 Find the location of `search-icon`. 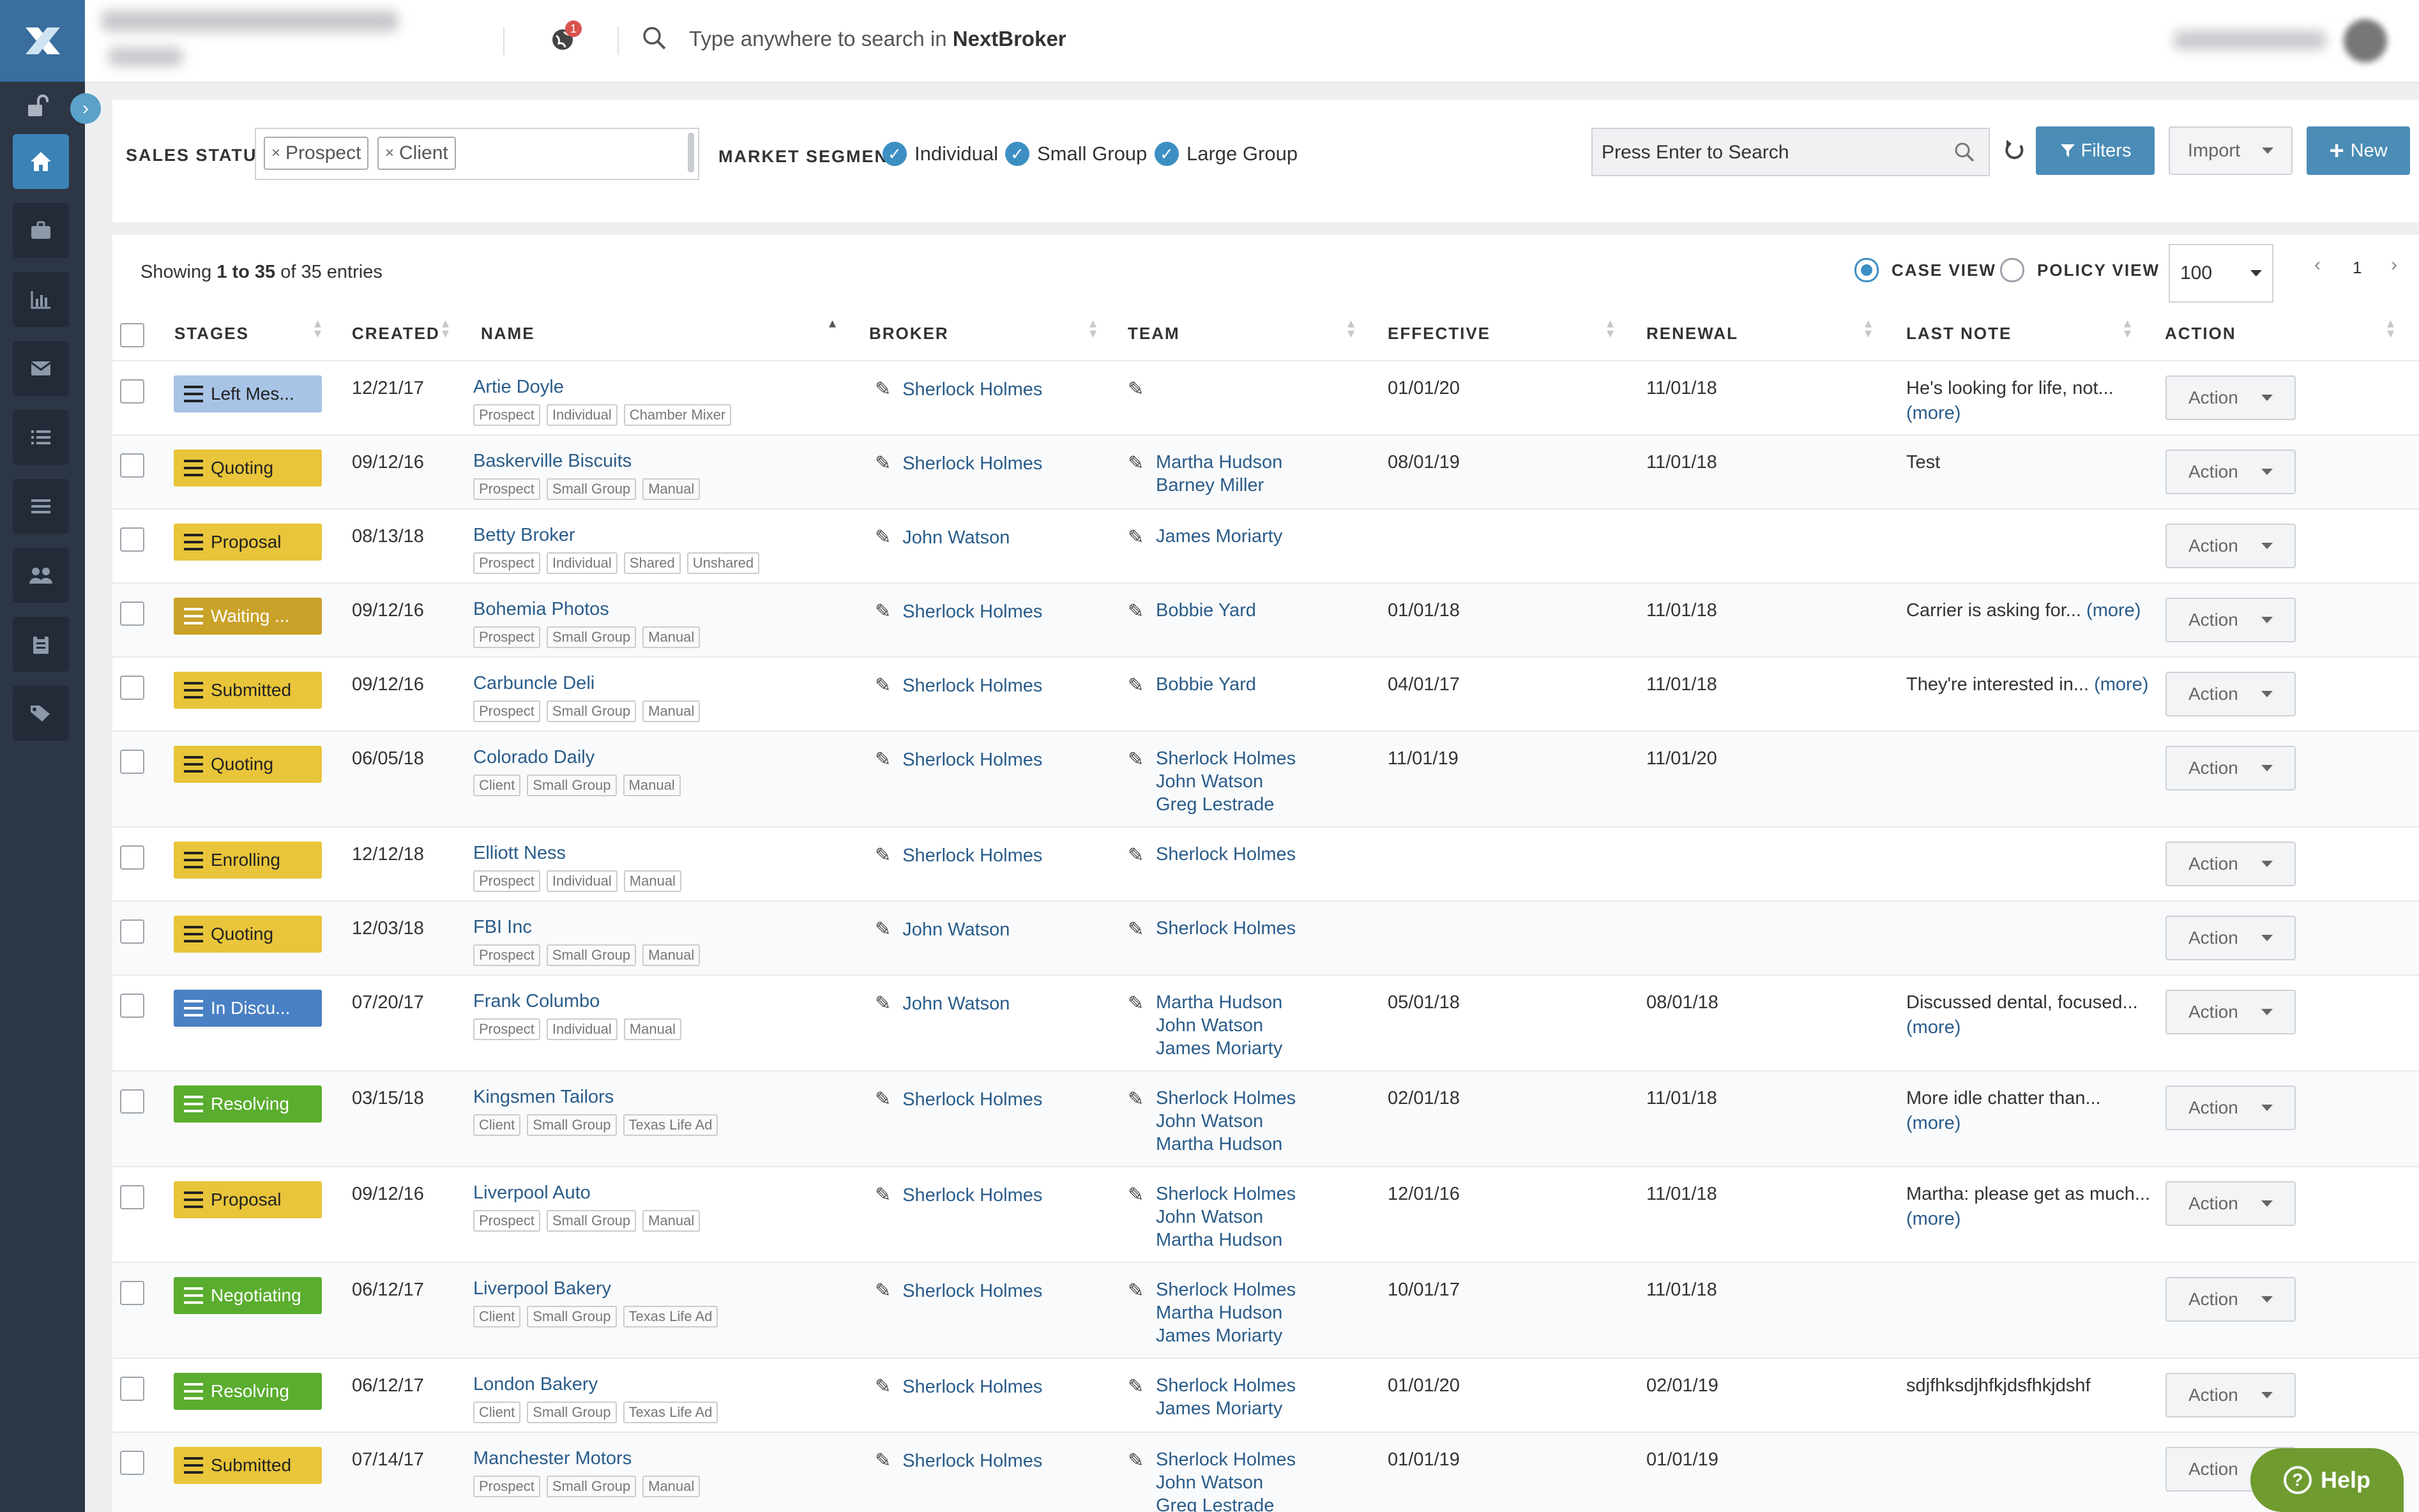

search-icon is located at coordinates (1964, 151).